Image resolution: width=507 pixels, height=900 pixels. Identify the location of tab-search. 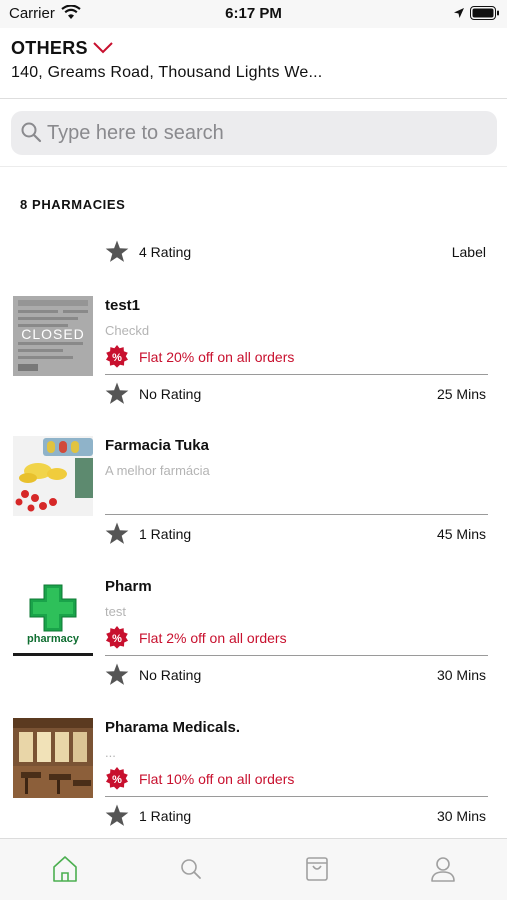
(191, 869).